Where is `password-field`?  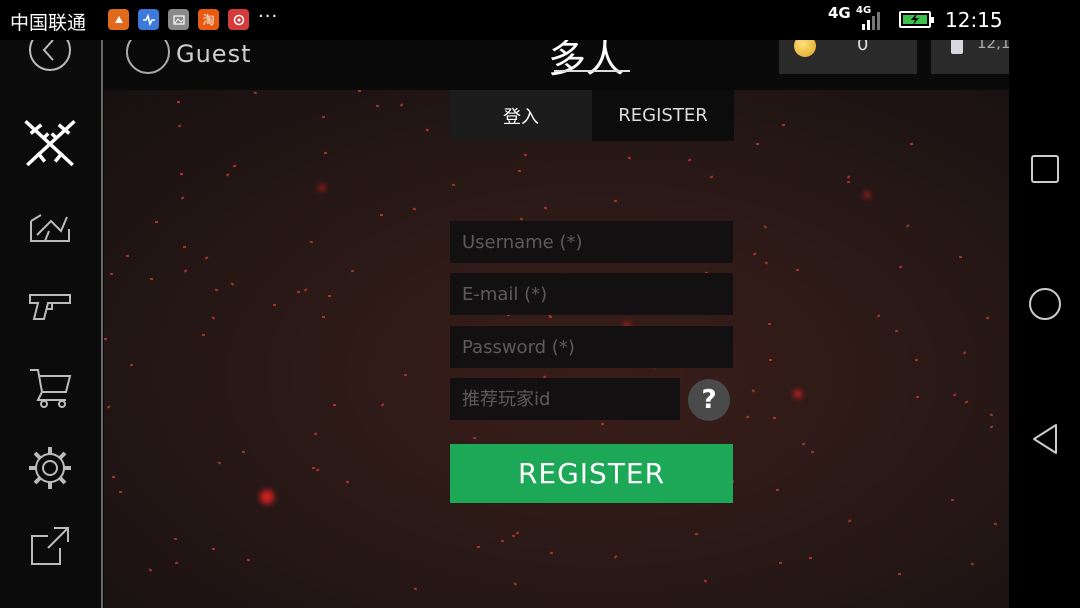
password-field is located at coordinates (591, 347).